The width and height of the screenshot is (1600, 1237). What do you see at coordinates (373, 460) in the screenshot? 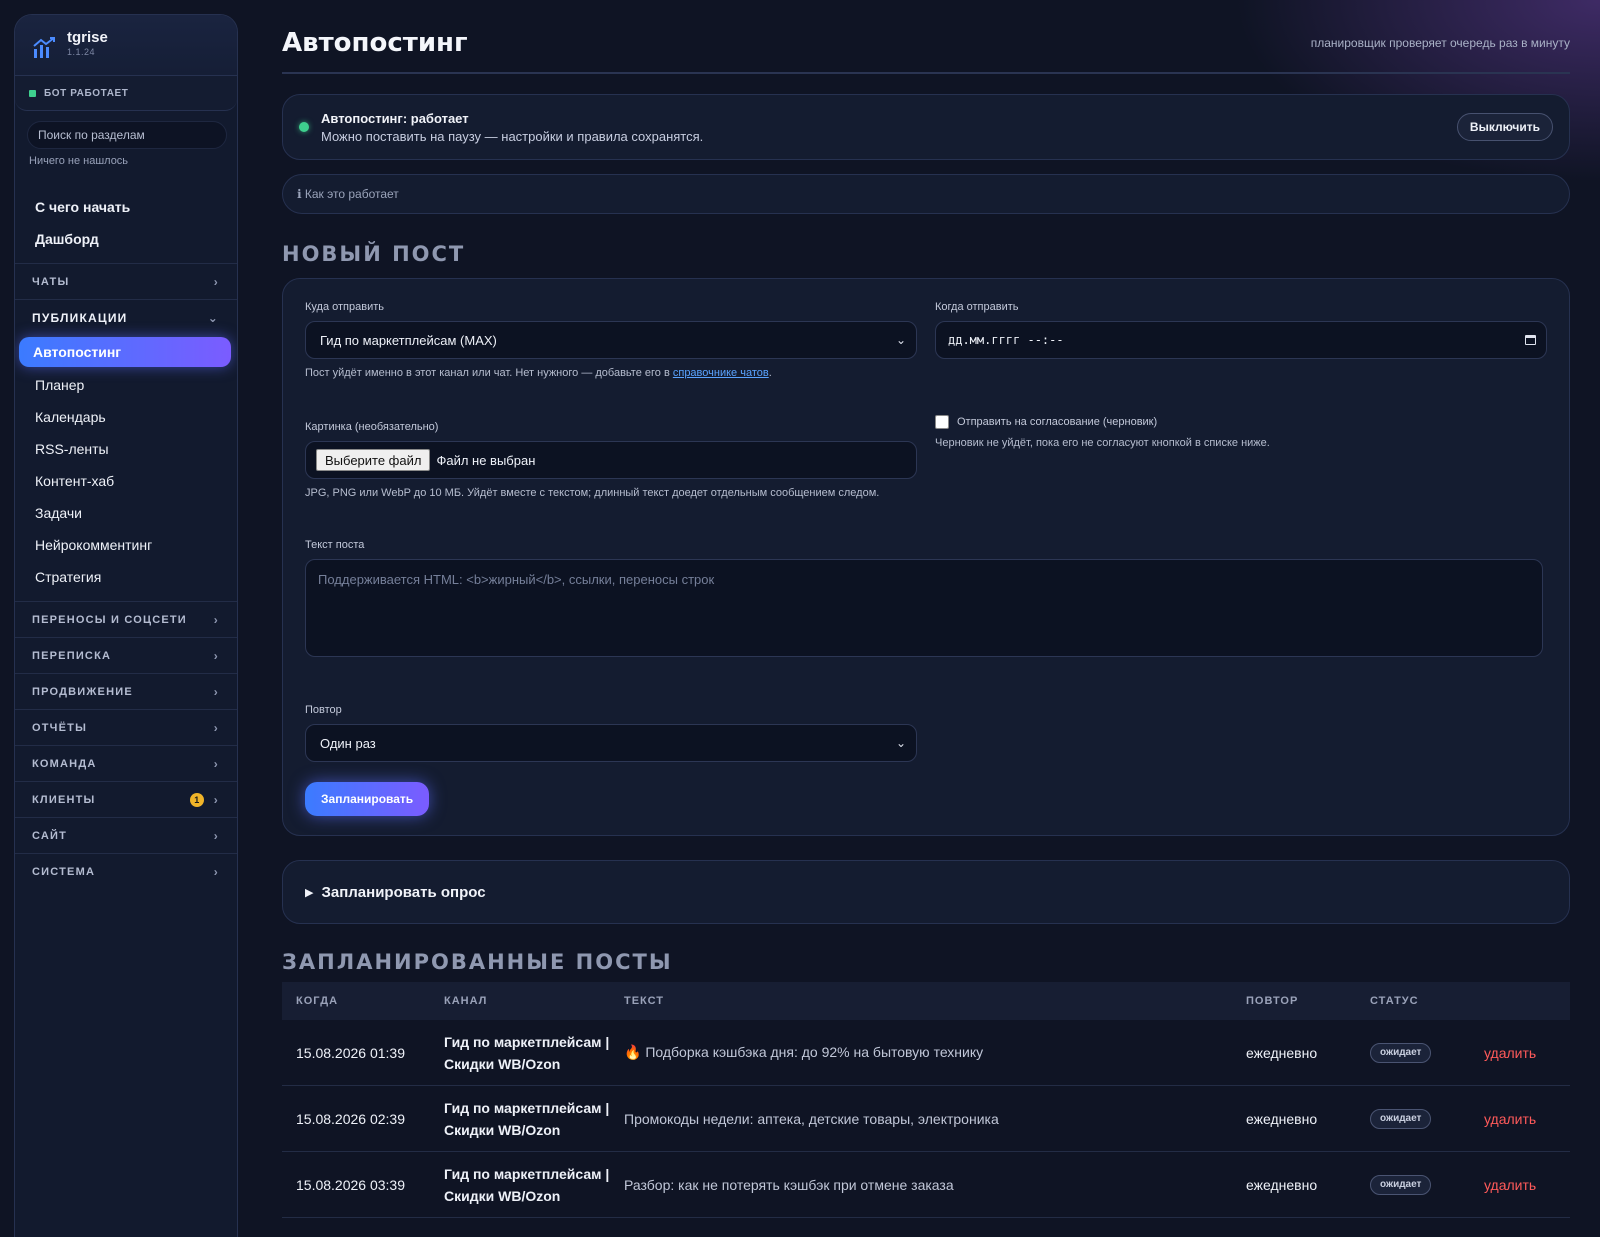
I see `choose-file-button: Выберите файл` at bounding box center [373, 460].